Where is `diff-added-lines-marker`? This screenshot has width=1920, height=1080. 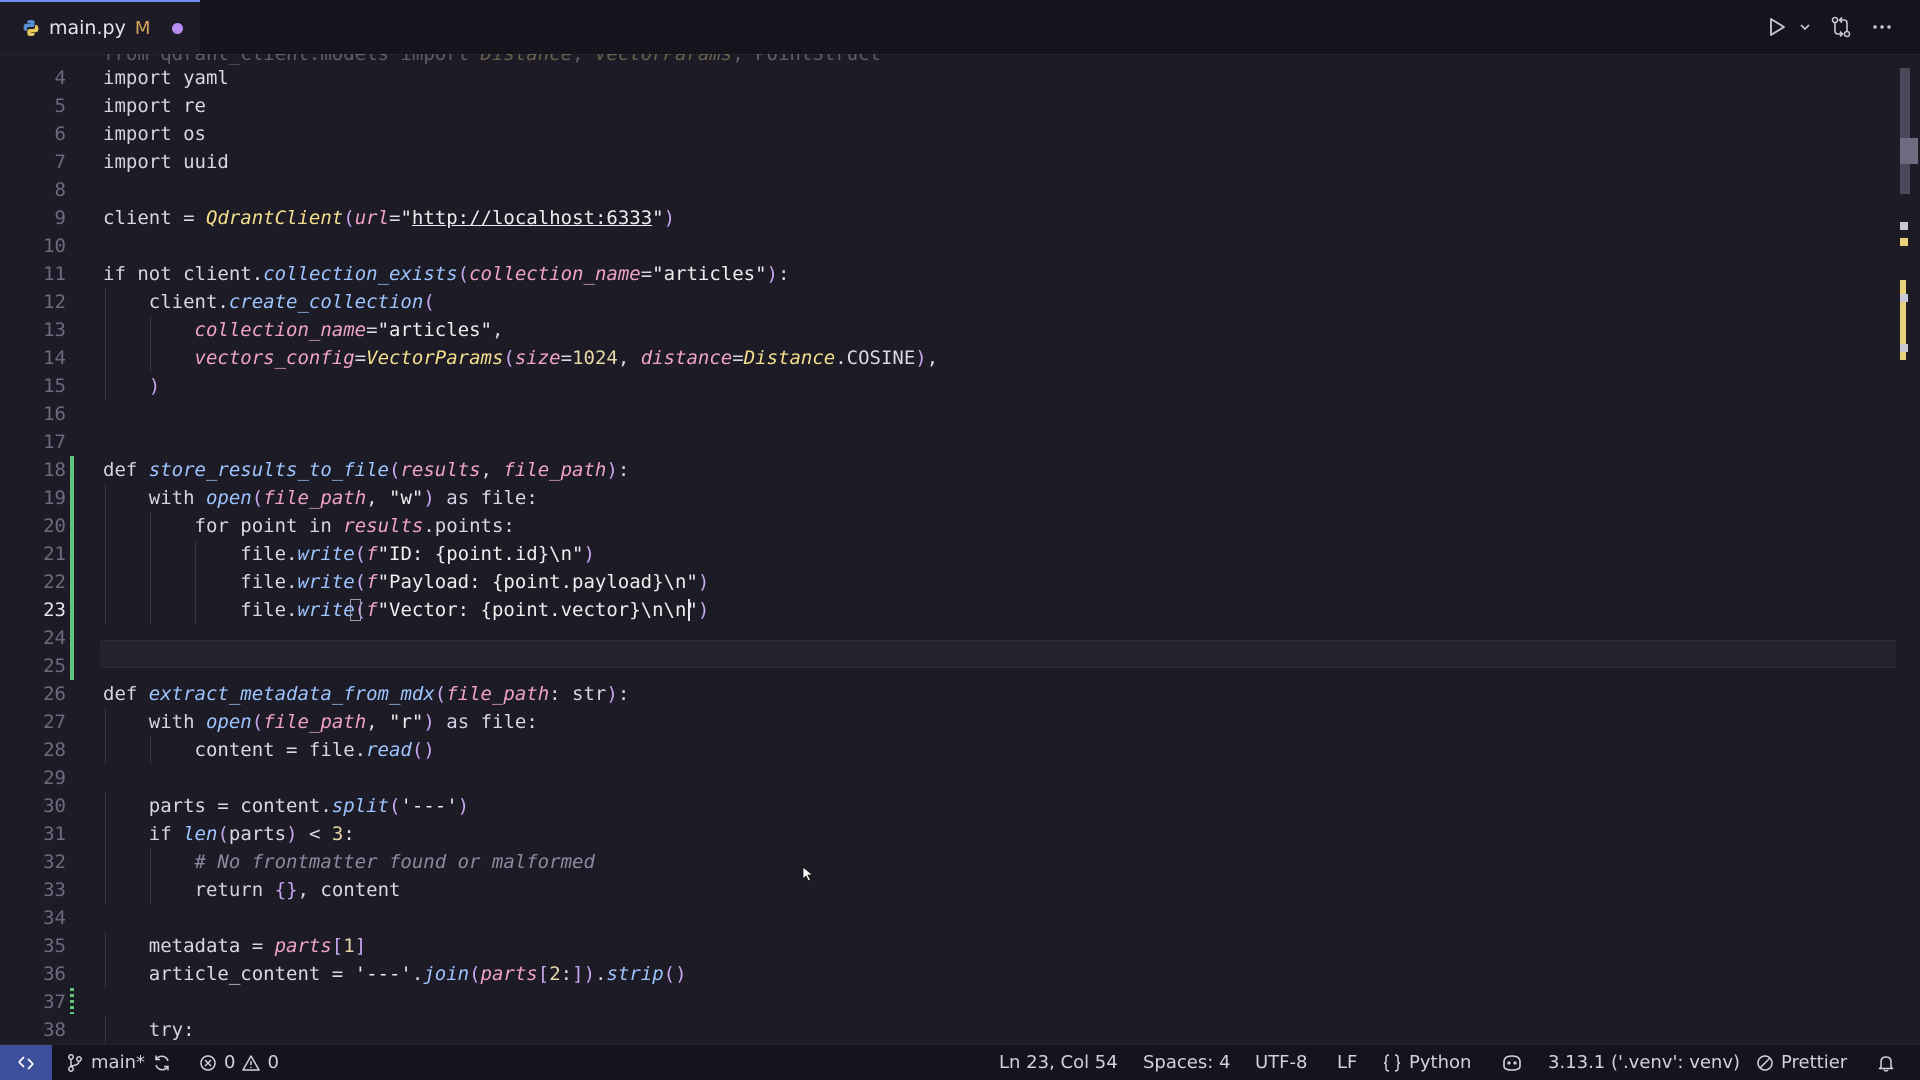
diff-added-lines-marker is located at coordinates (72, 568).